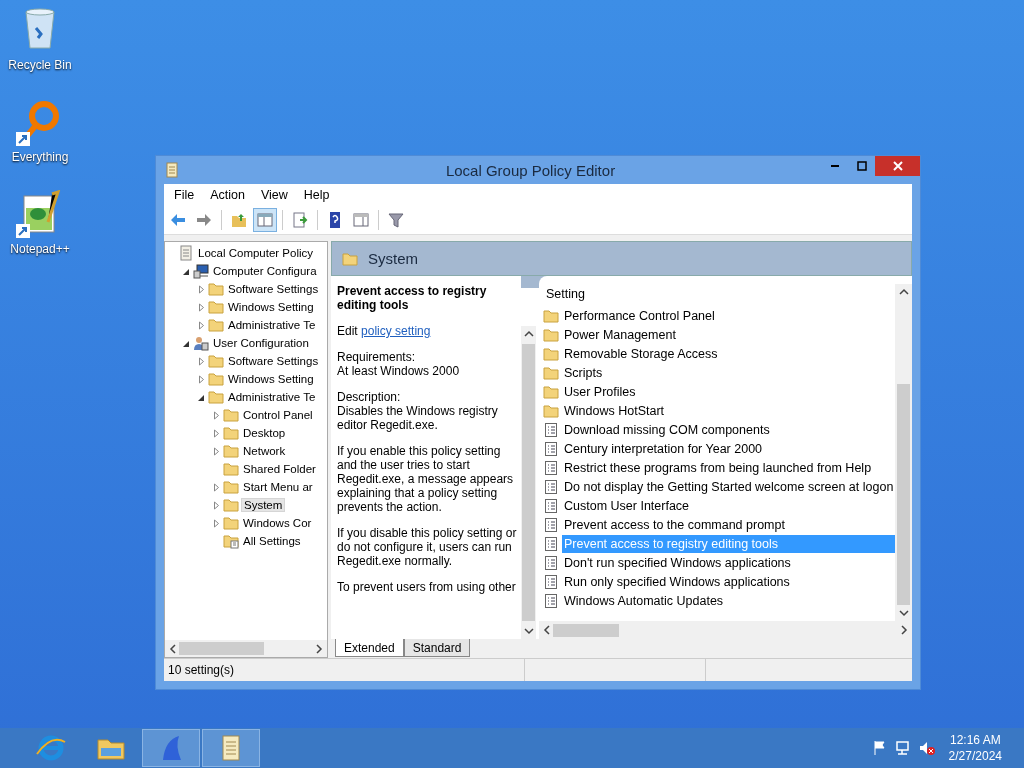 The width and height of the screenshot is (1024, 768). I want to click on menu-item: Help, so click(316, 195).